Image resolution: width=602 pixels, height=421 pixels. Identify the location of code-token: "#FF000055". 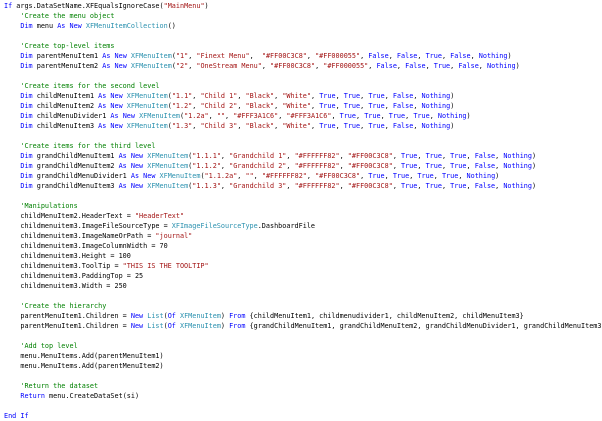
(338, 56).